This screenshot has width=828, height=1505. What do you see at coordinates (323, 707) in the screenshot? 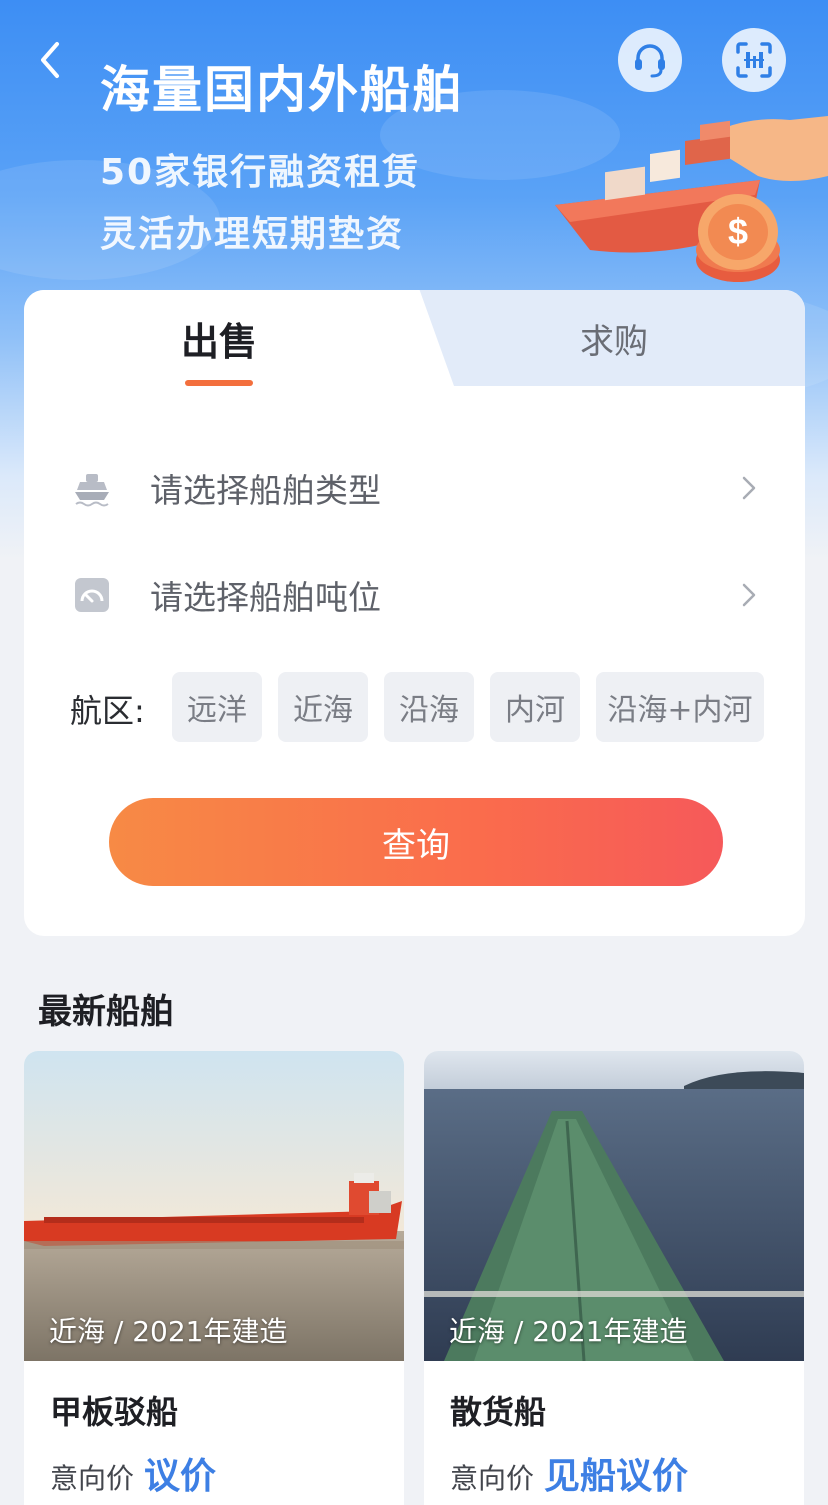
I see `area-chip-offshore: 近海` at bounding box center [323, 707].